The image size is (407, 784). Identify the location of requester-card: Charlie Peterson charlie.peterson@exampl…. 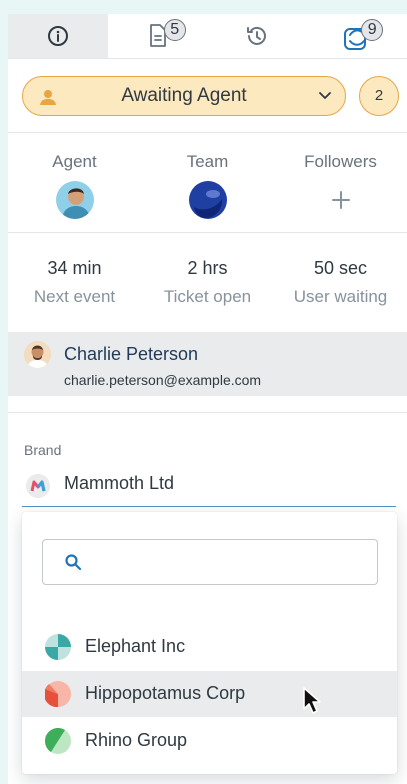
(207, 364).